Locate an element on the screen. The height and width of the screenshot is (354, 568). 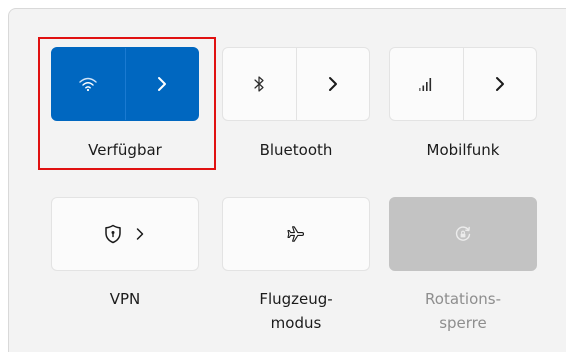
cellular-signal-icon is located at coordinates (425, 84).